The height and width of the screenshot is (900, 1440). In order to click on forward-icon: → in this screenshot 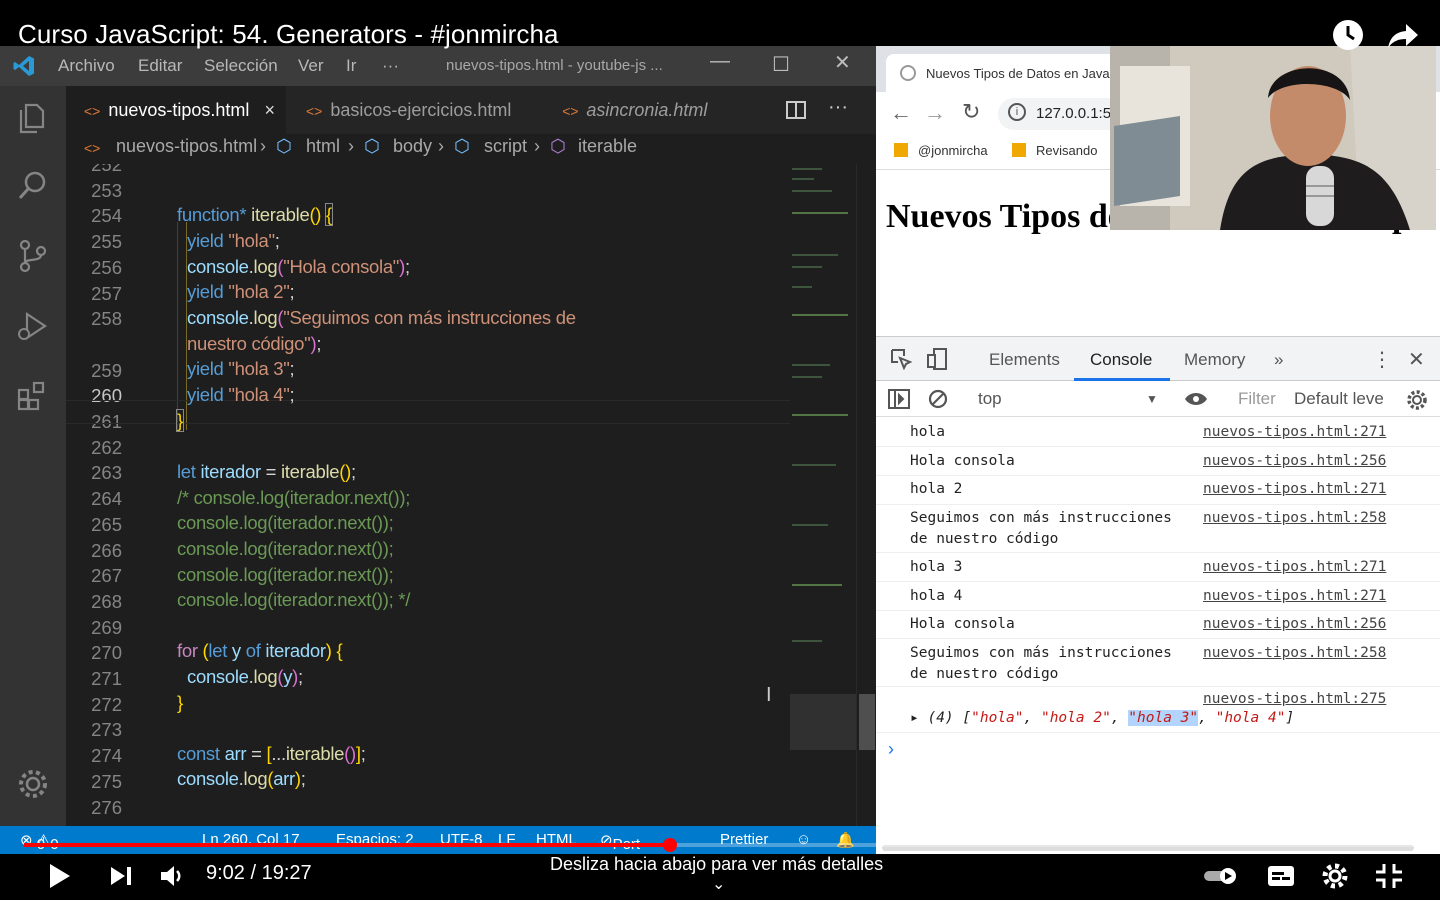, I will do `click(935, 113)`.